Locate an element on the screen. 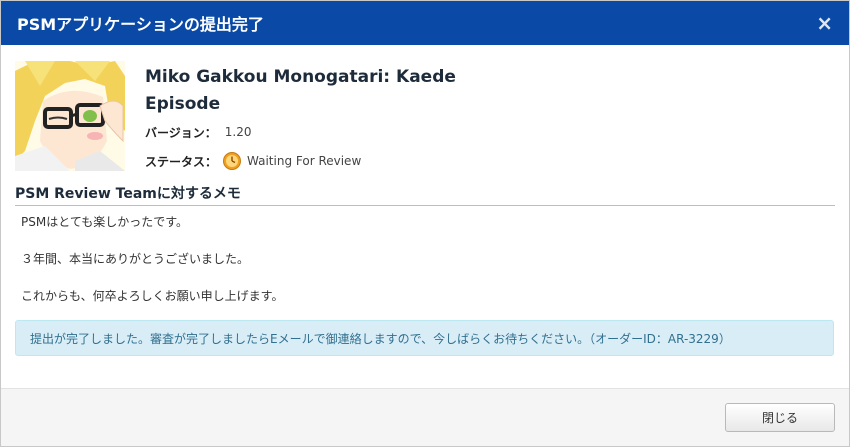  dialog-header: PSMアプリケーションの提出完了 × is located at coordinates (425, 23).